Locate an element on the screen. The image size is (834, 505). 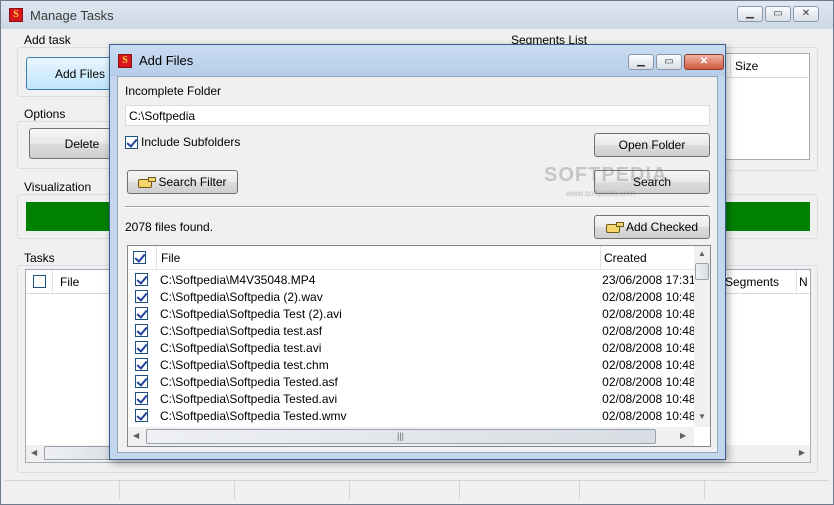
files-vertical-scrollbar: ▲ ▼ is located at coordinates (702, 336).